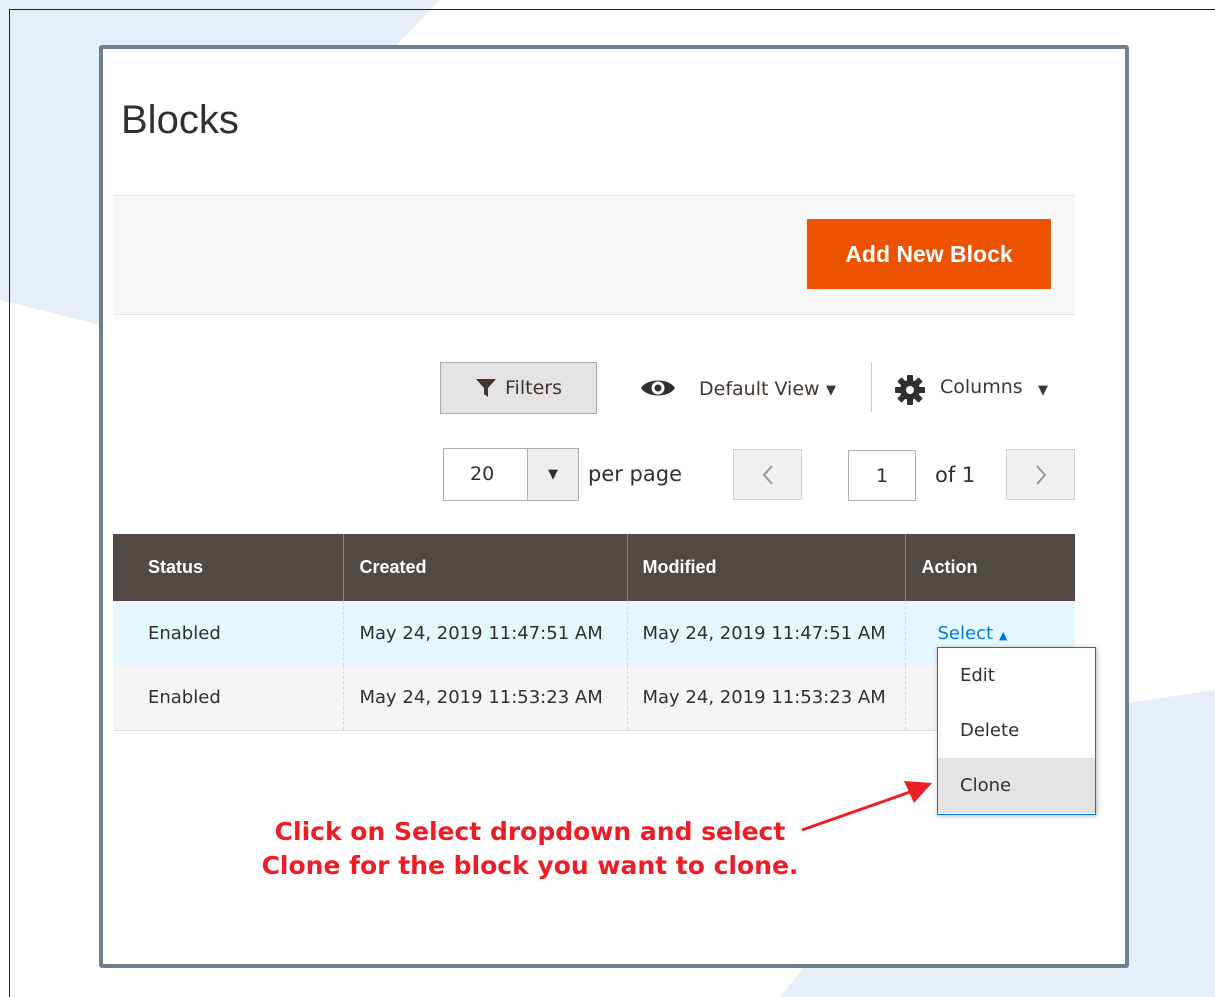  Describe the element at coordinates (530, 831) in the screenshot. I see `annotation-line-1: Click on Select dropdown and select` at that location.